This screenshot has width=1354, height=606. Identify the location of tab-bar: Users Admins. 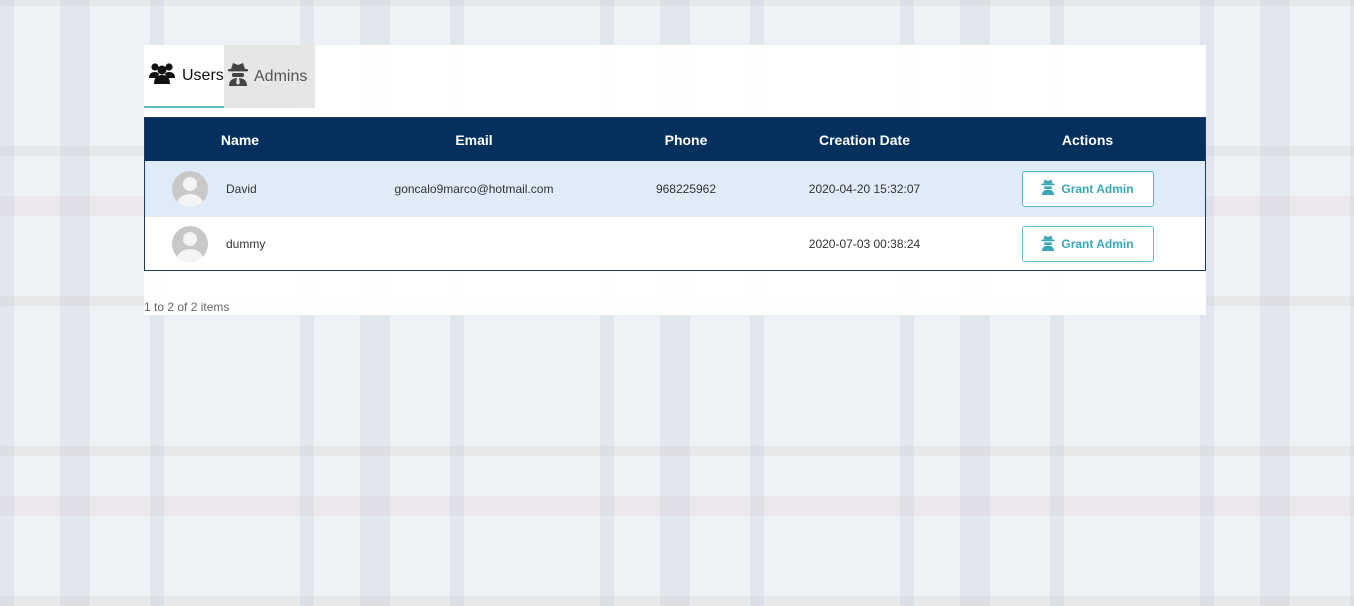
(229, 76).